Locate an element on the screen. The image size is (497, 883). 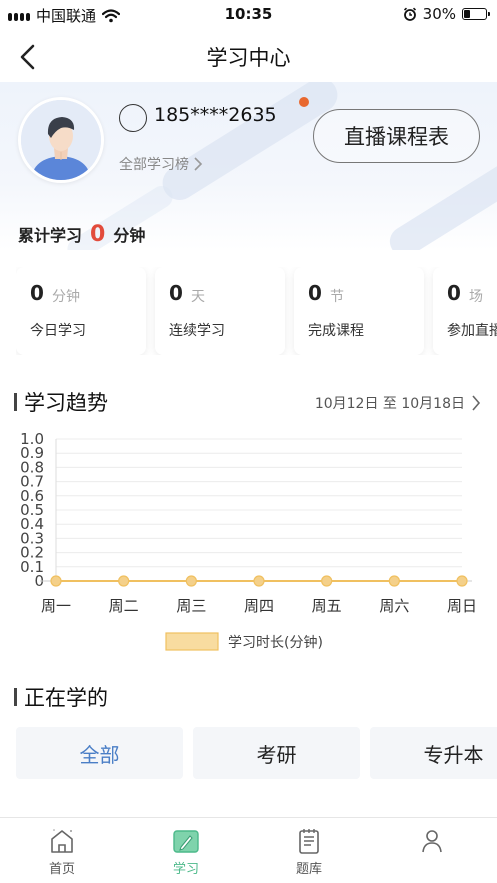
stats-row: 0 分钟 今日学习 0 天 连续学习 0 节 完成课程 0 场 参加直播 is located at coordinates (256, 311).